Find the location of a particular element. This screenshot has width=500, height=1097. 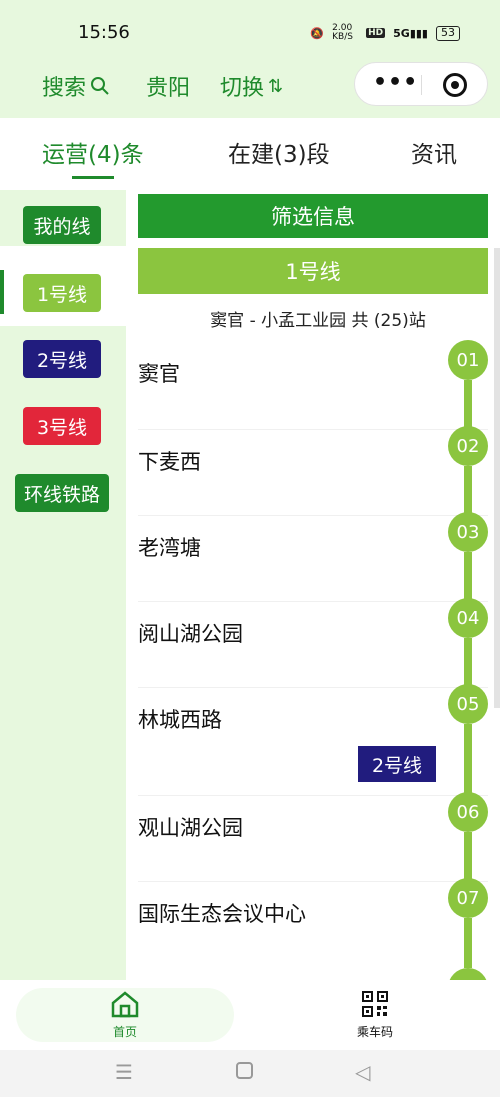

station-number: 07 is located at coordinates (468, 898).